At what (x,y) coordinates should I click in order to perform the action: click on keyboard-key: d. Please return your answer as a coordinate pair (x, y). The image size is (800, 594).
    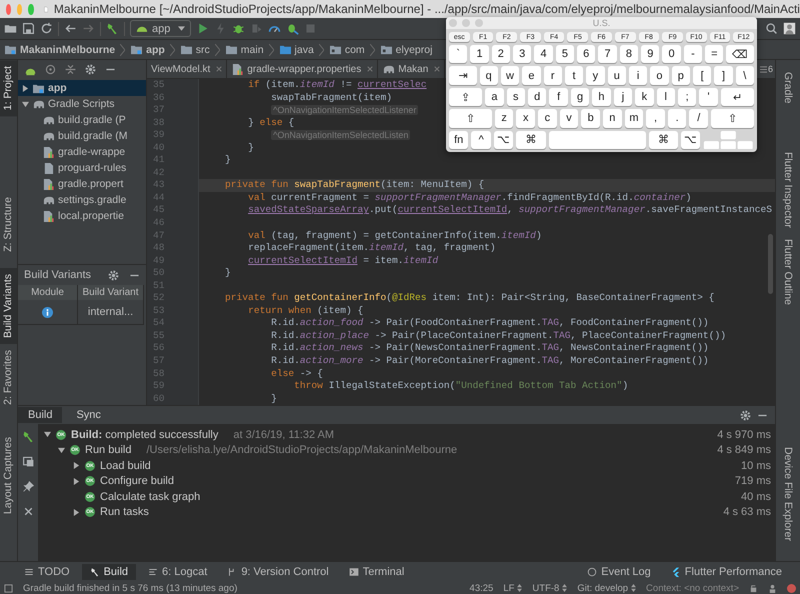
    Looking at the image, I should click on (537, 97).